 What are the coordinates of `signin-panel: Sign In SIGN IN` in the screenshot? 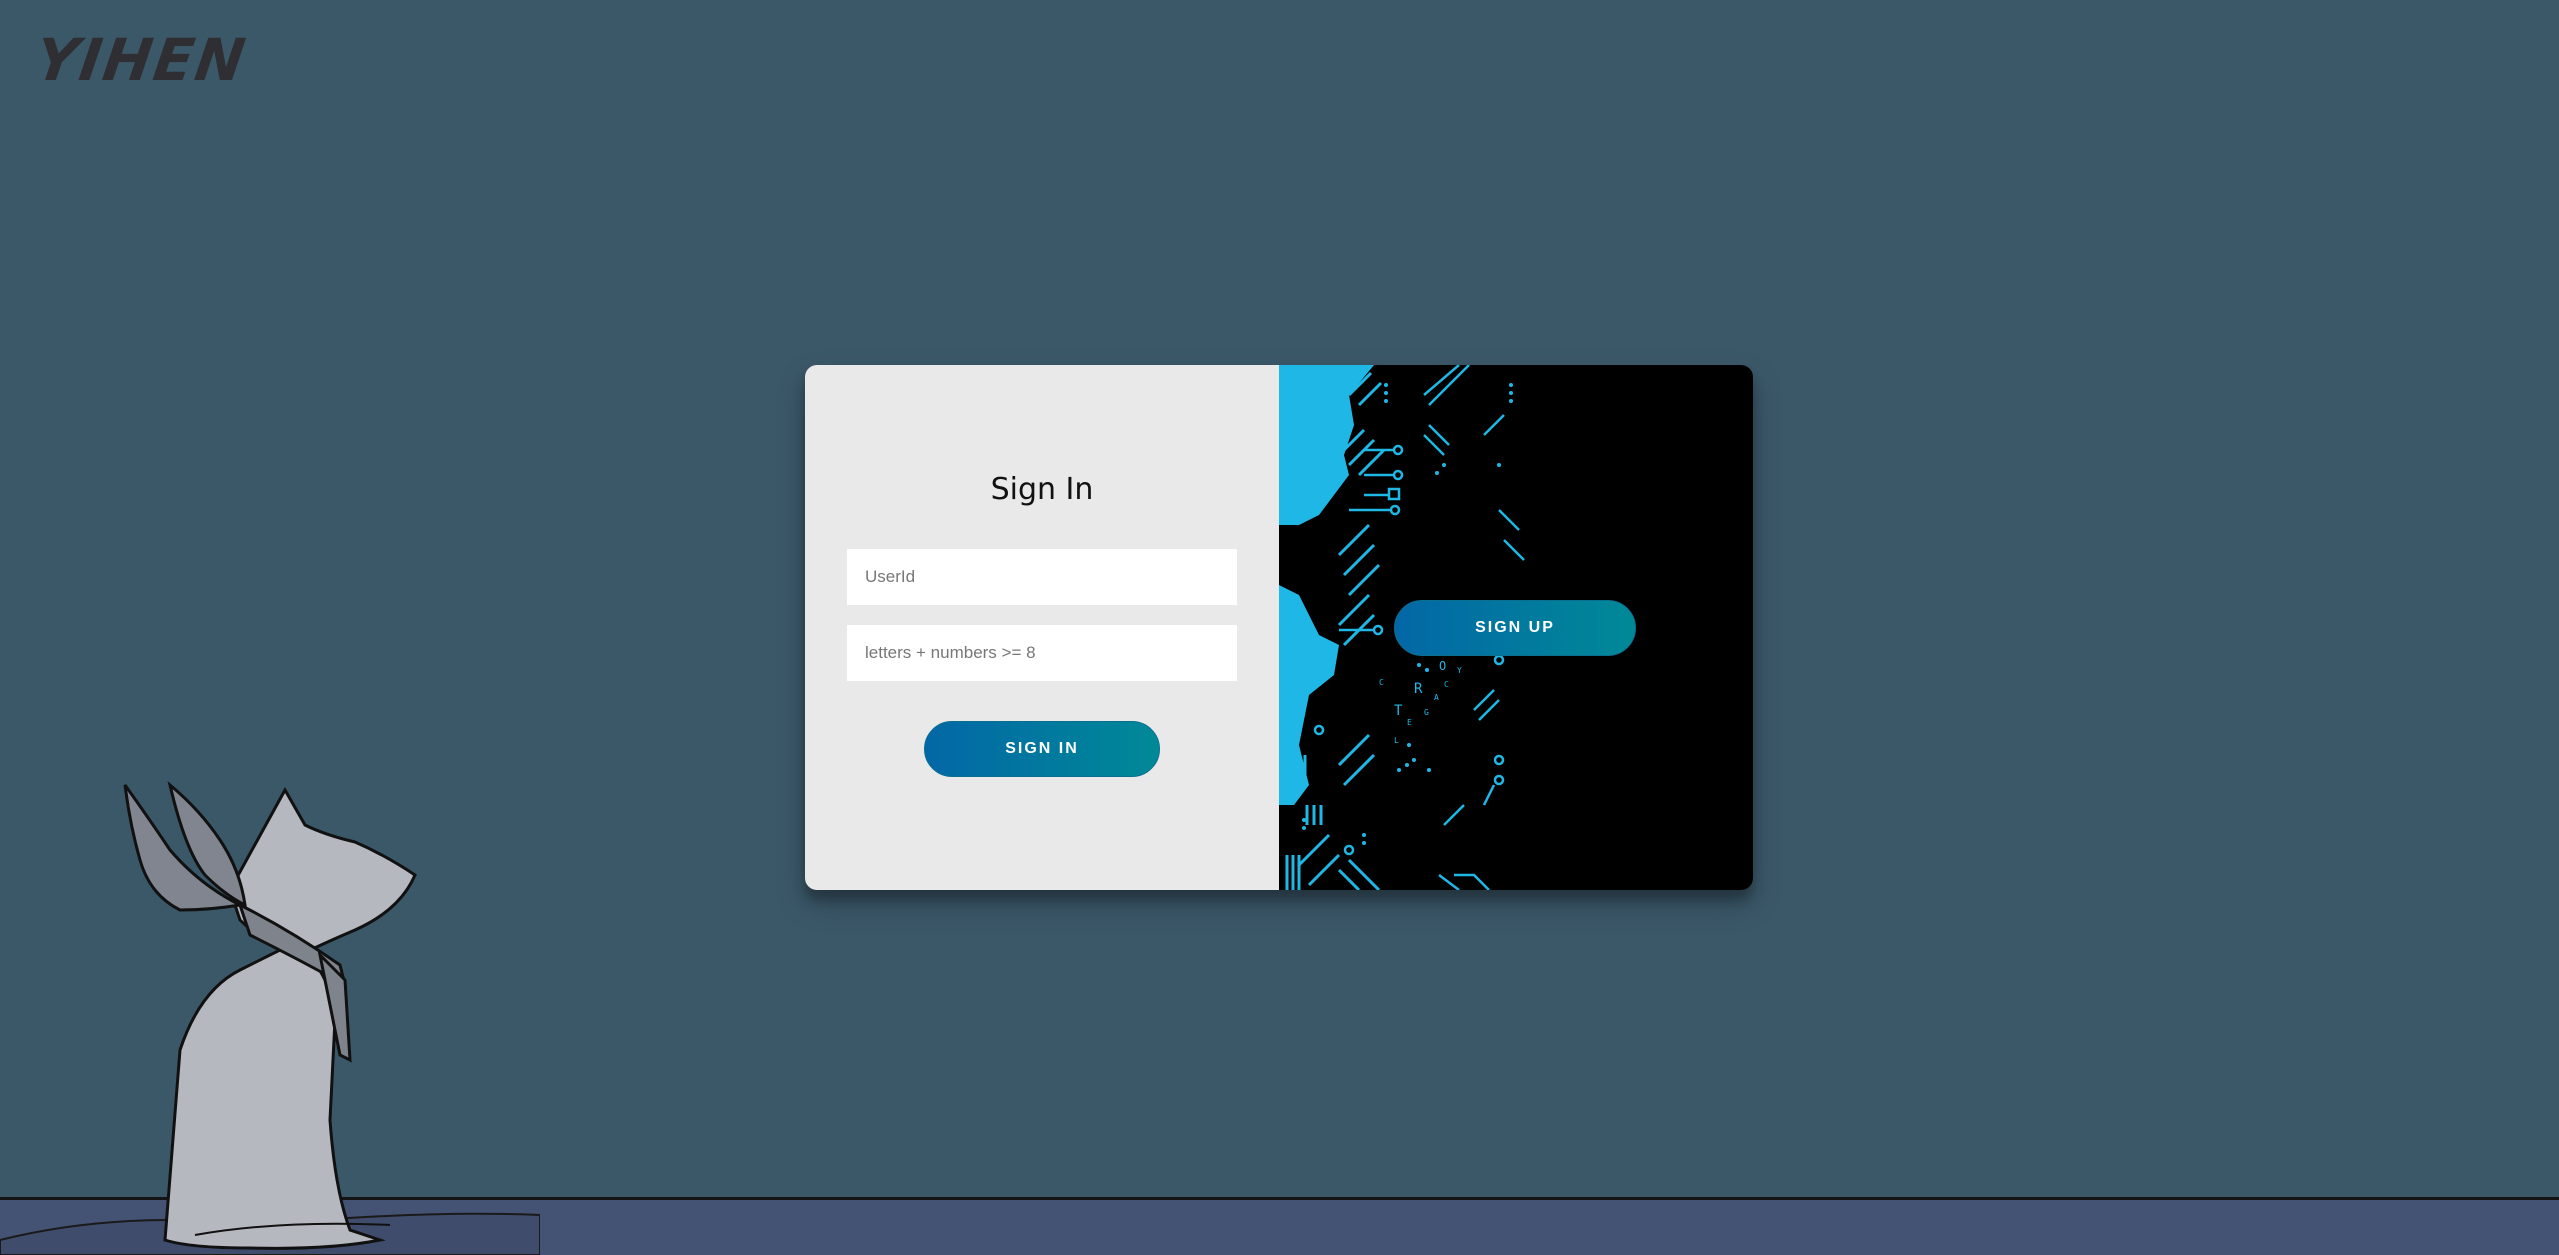 It's located at (1042, 627).